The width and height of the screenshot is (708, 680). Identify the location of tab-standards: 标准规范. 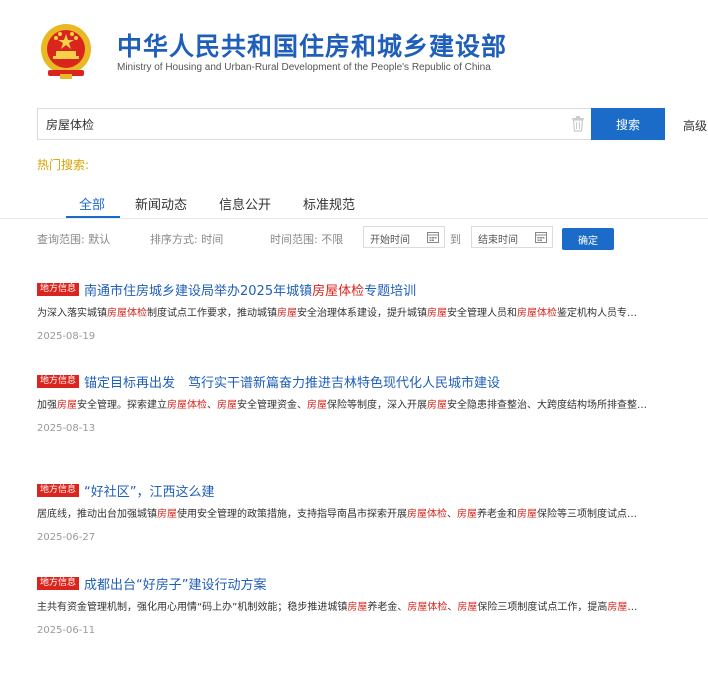
(329, 203).